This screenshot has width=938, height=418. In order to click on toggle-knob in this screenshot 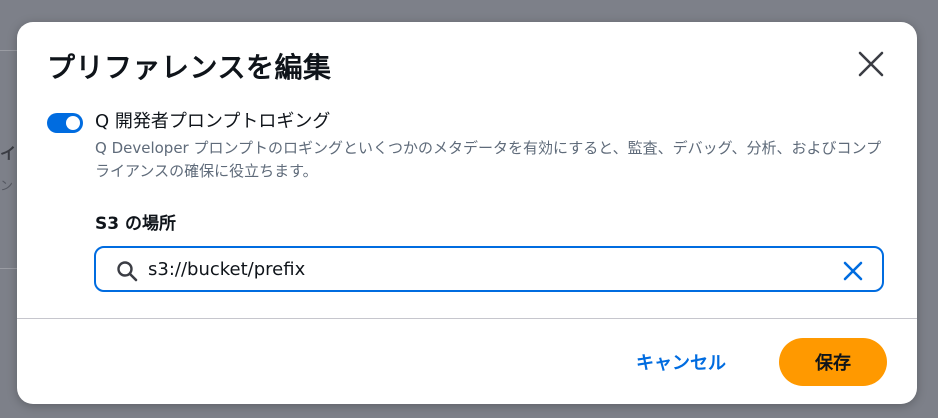, I will do `click(73, 123)`.